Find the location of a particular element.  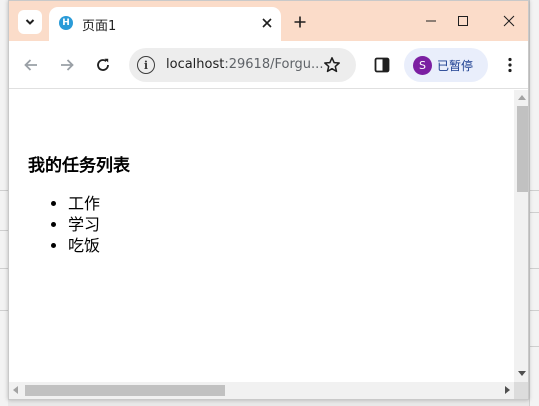

window-close-button is located at coordinates (509, 21).